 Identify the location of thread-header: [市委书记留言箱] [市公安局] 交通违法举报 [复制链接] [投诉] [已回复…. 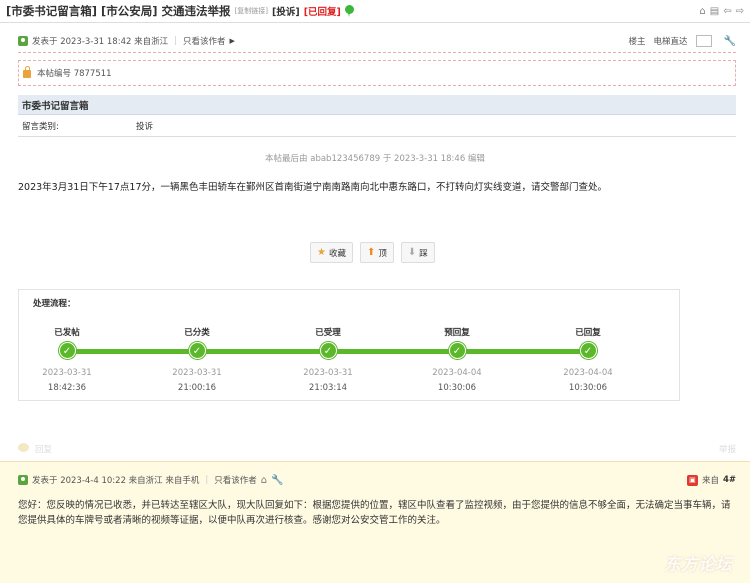
(375, 11).